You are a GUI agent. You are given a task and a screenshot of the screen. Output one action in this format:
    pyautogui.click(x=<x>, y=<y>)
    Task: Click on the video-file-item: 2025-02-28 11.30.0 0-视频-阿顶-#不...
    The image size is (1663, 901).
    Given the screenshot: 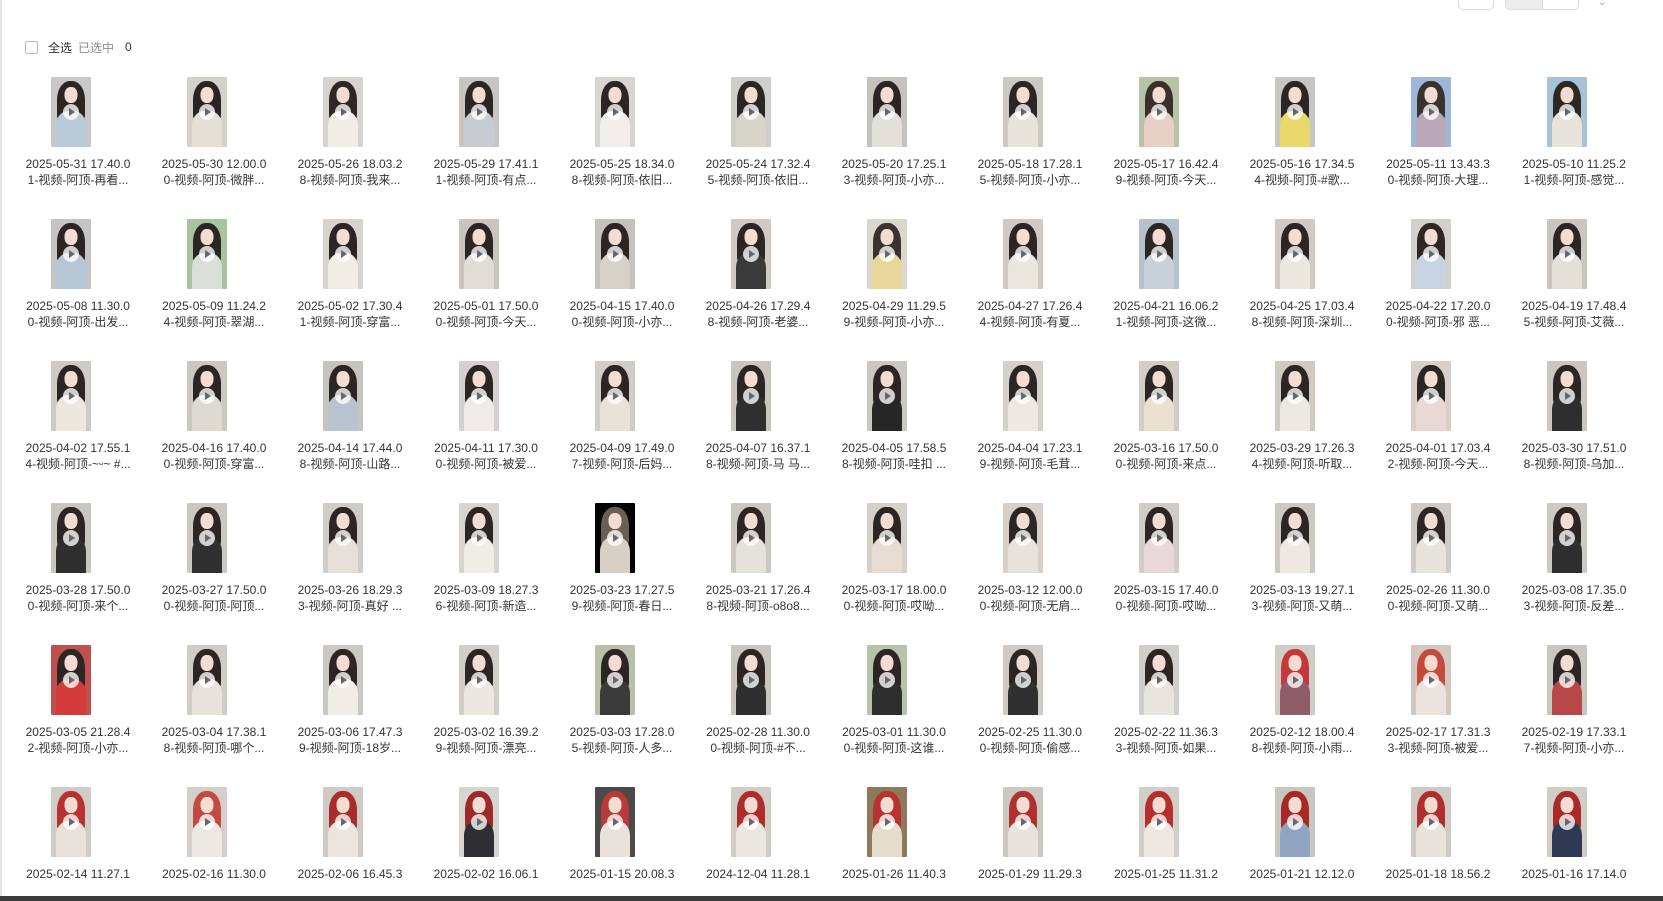 What is the action you would take?
    pyautogui.click(x=753, y=716)
    